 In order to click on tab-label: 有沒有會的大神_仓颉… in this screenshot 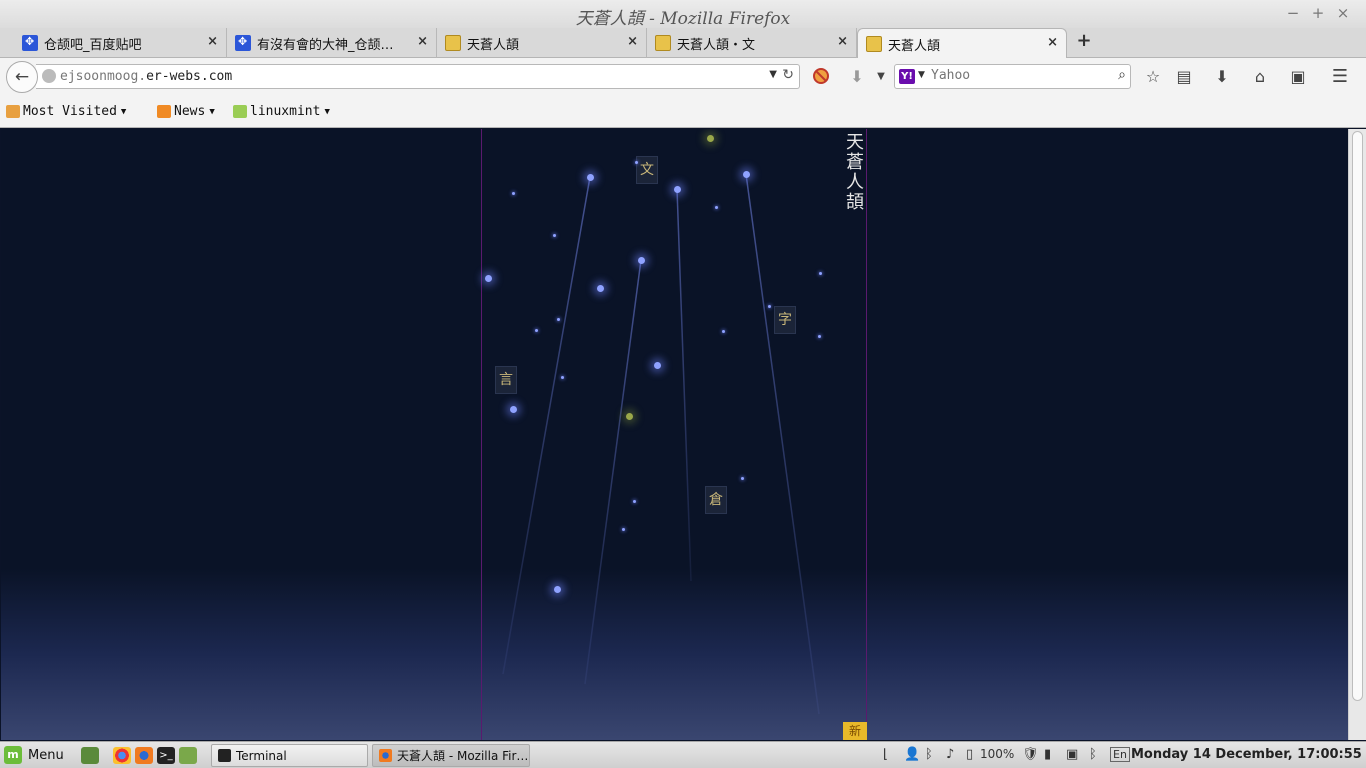, I will do `click(325, 45)`.